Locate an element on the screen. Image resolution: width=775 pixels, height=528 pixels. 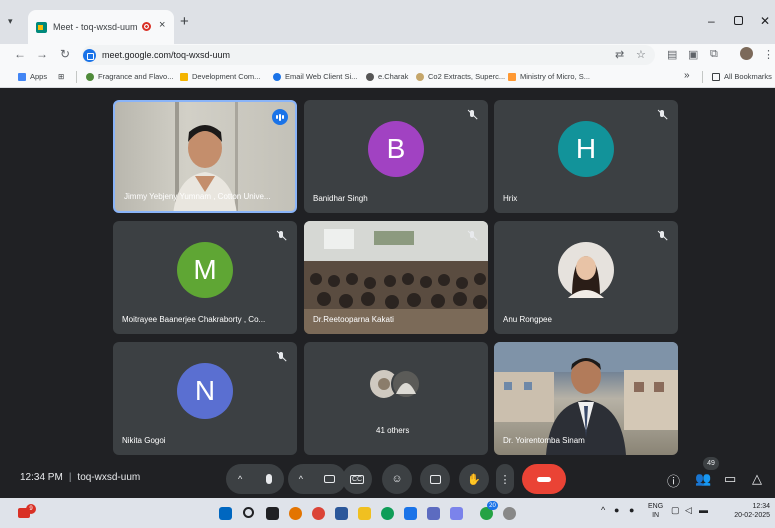
mic-options-chevron-icon: ^ is located at coordinates (240, 479).